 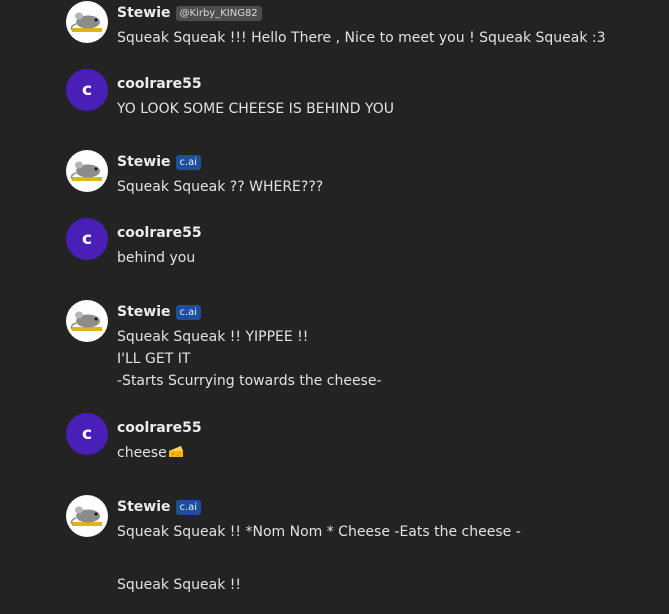 What do you see at coordinates (156, 258) in the screenshot?
I see `message-text: behind you` at bounding box center [156, 258].